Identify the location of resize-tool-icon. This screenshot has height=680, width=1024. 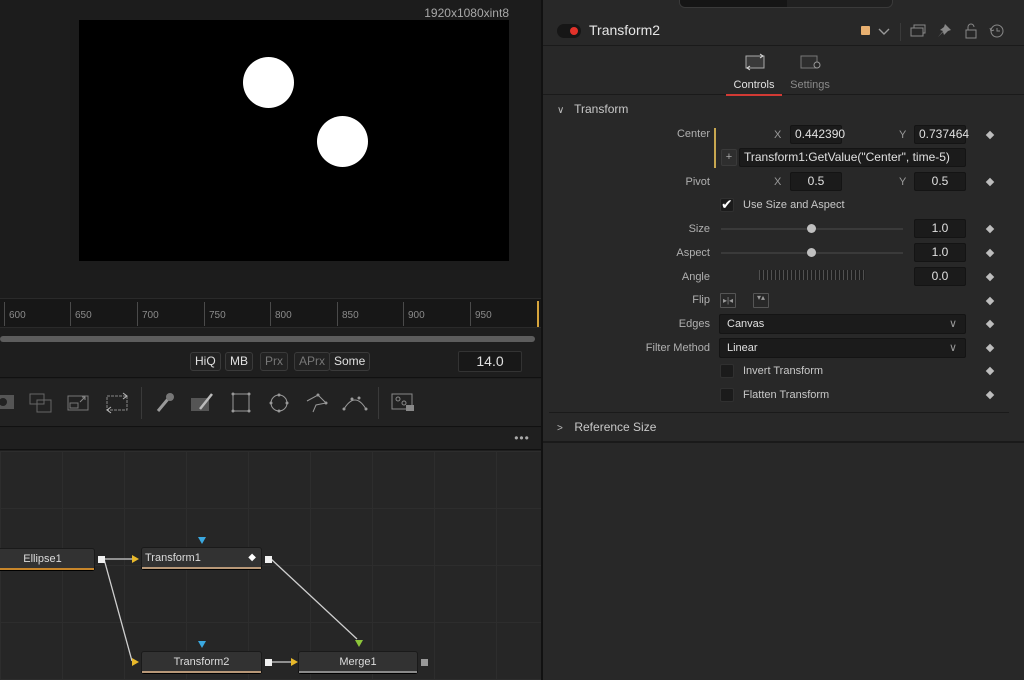
(78, 403).